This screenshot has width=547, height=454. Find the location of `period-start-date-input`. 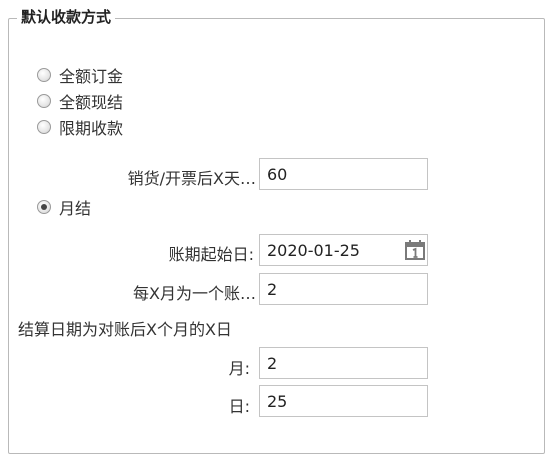

period-start-date-input is located at coordinates (343, 250).